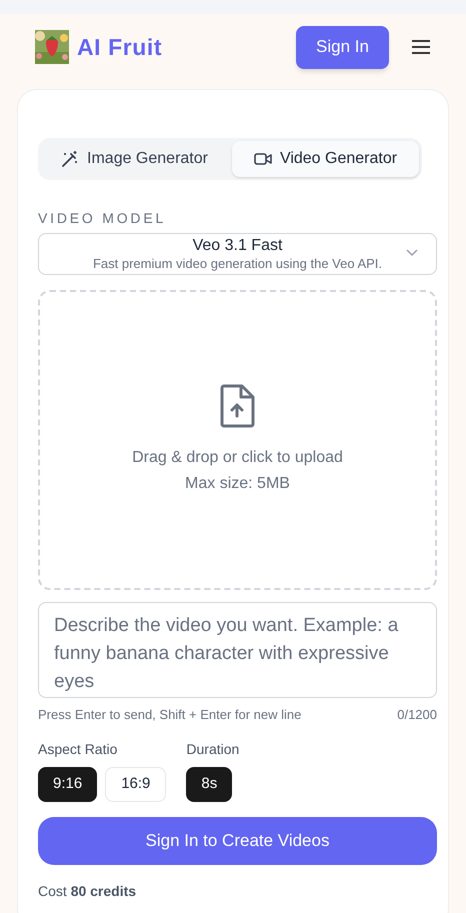  What do you see at coordinates (209, 784) in the screenshot?
I see `option-button: 8s` at bounding box center [209, 784].